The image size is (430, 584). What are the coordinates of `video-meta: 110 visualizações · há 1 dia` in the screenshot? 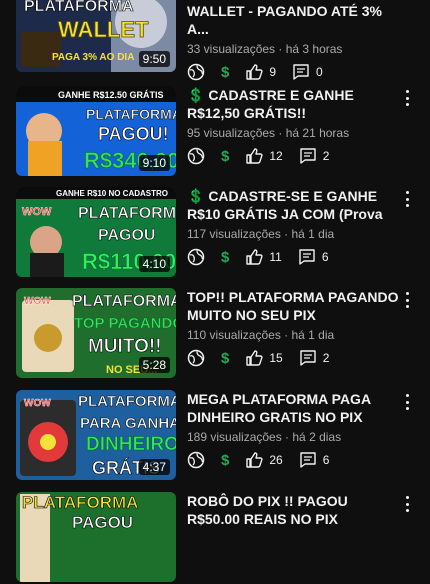 It's located at (261, 335).